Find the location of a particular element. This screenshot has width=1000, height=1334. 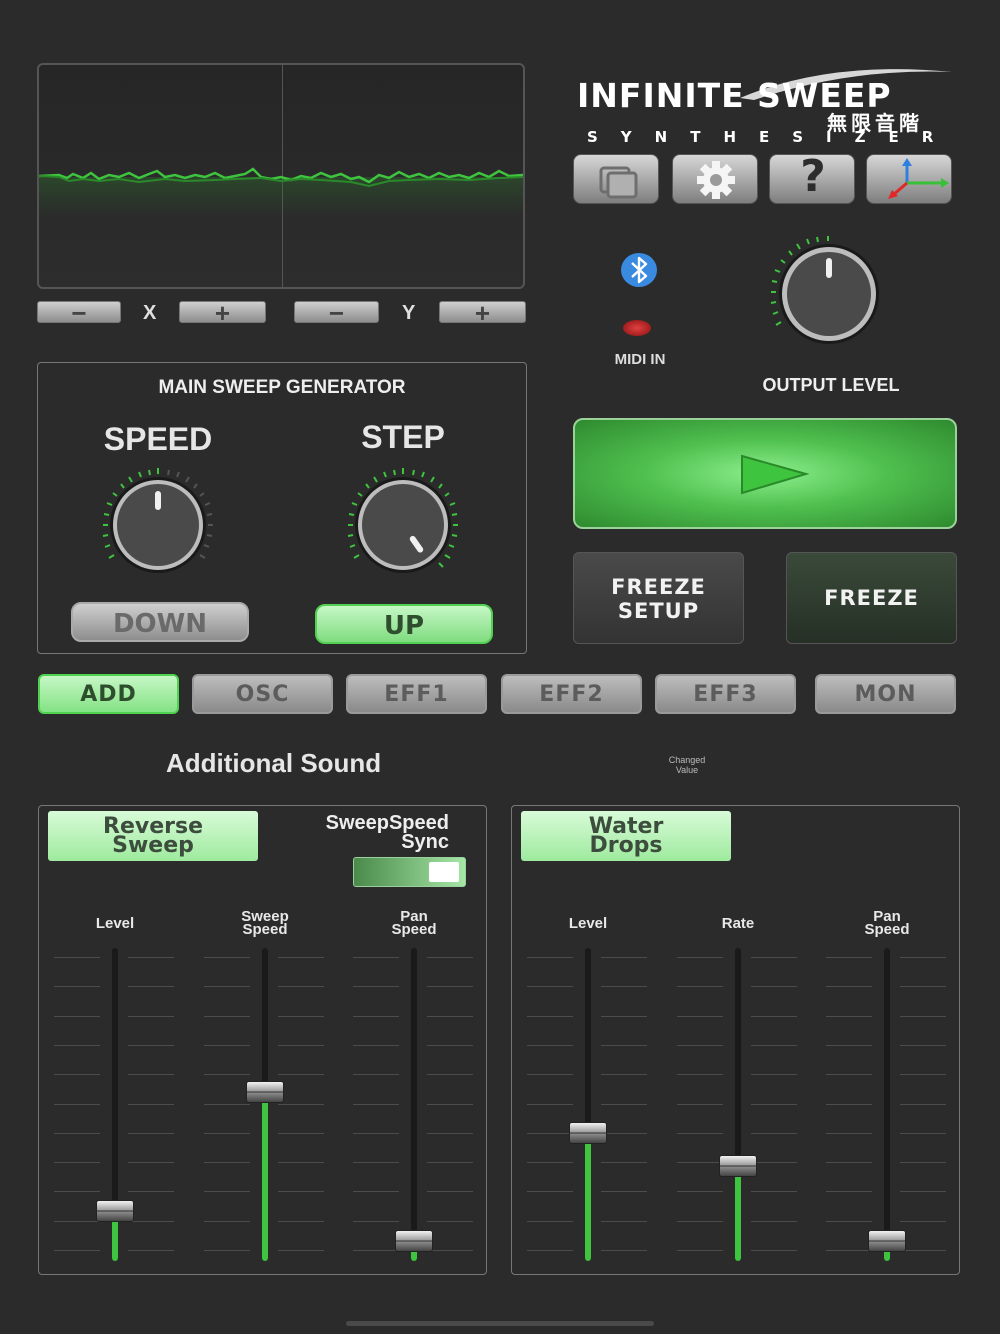

output-level-label: OUTPUT LEVEL is located at coordinates (831, 385).